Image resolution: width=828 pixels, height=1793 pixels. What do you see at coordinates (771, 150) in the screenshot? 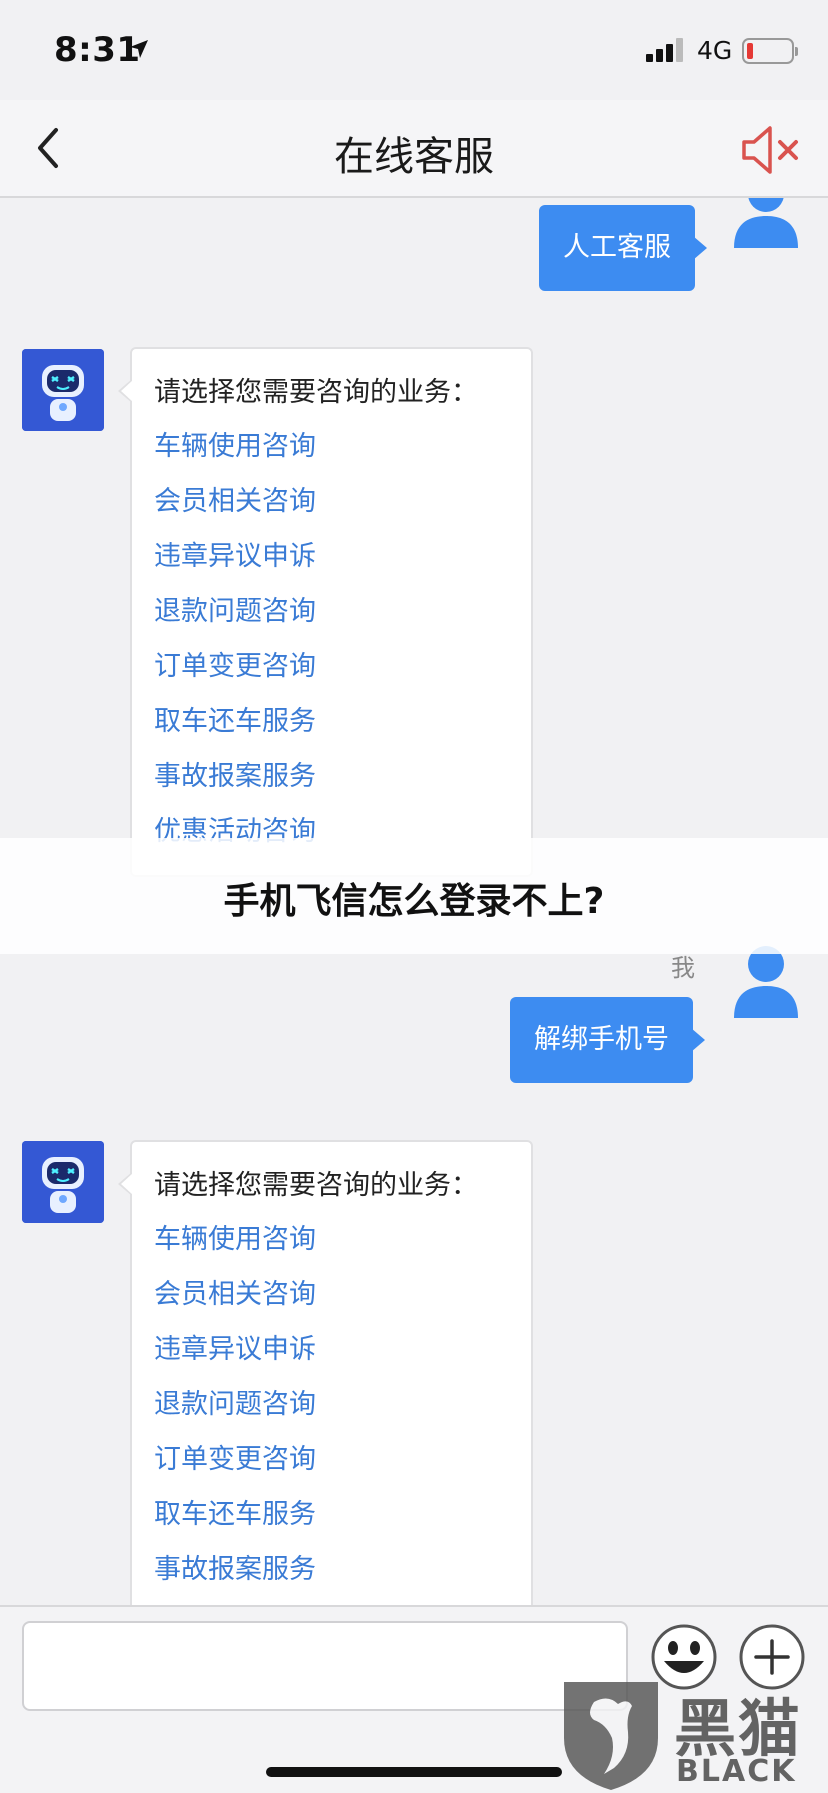
I see `speaker-muted-icon` at bounding box center [771, 150].